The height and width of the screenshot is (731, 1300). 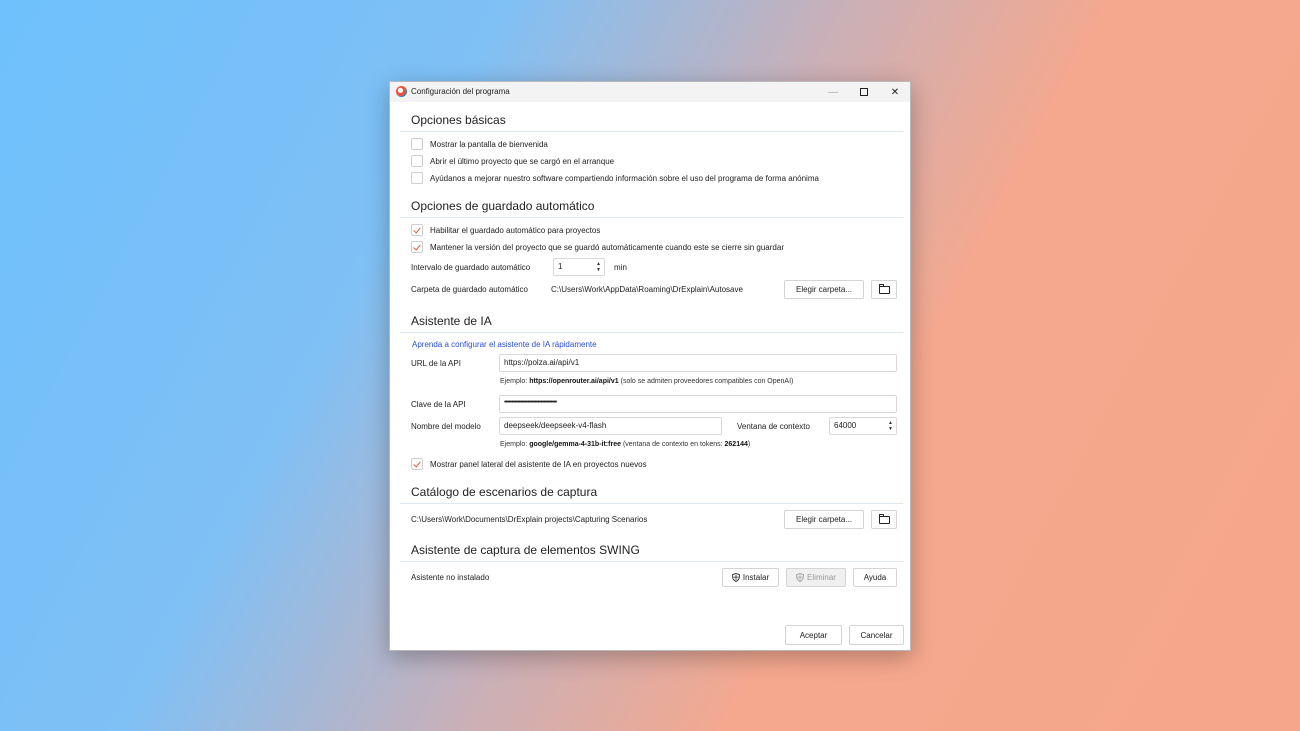 What do you see at coordinates (438, 404) in the screenshot?
I see `api-key-label: Clave de la API` at bounding box center [438, 404].